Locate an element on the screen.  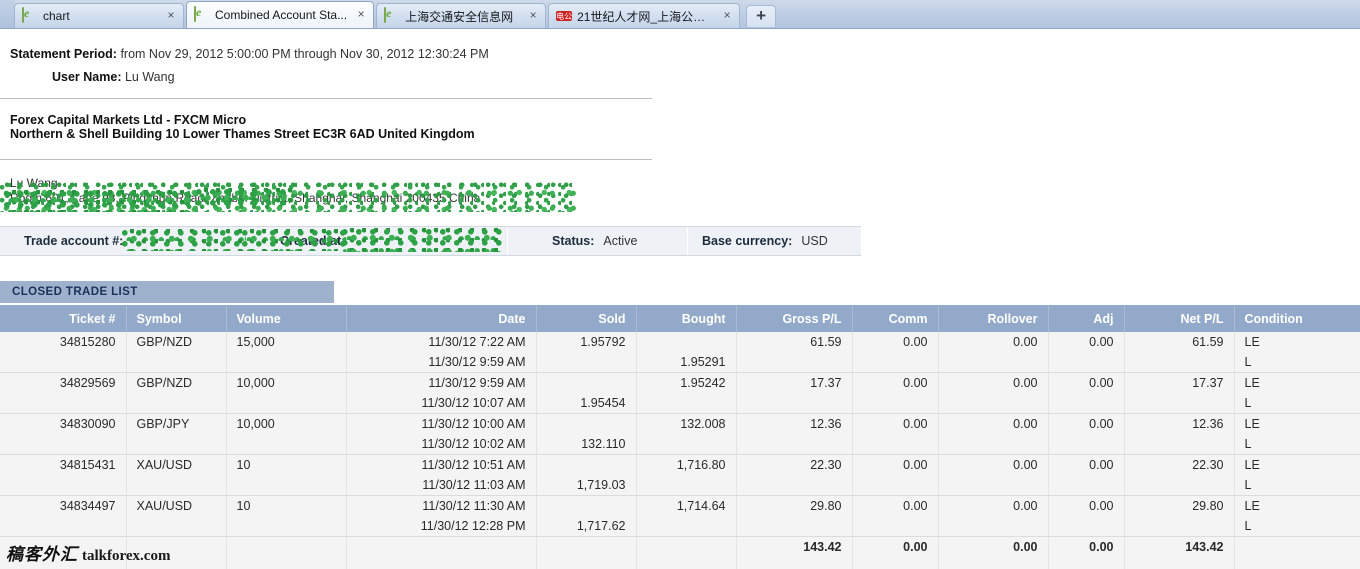
cell-gross-pl: 61.59 is located at coordinates (794, 352).